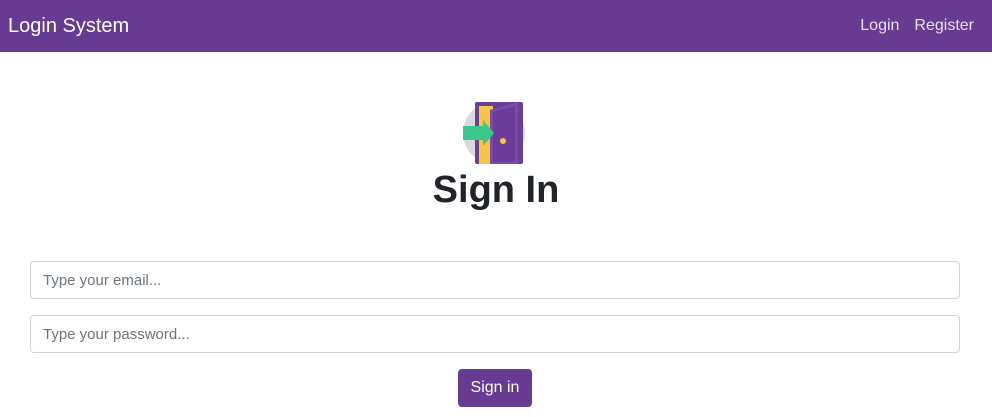 This screenshot has height=417, width=992. What do you see at coordinates (944, 26) in the screenshot?
I see `nav-register-link: Register` at bounding box center [944, 26].